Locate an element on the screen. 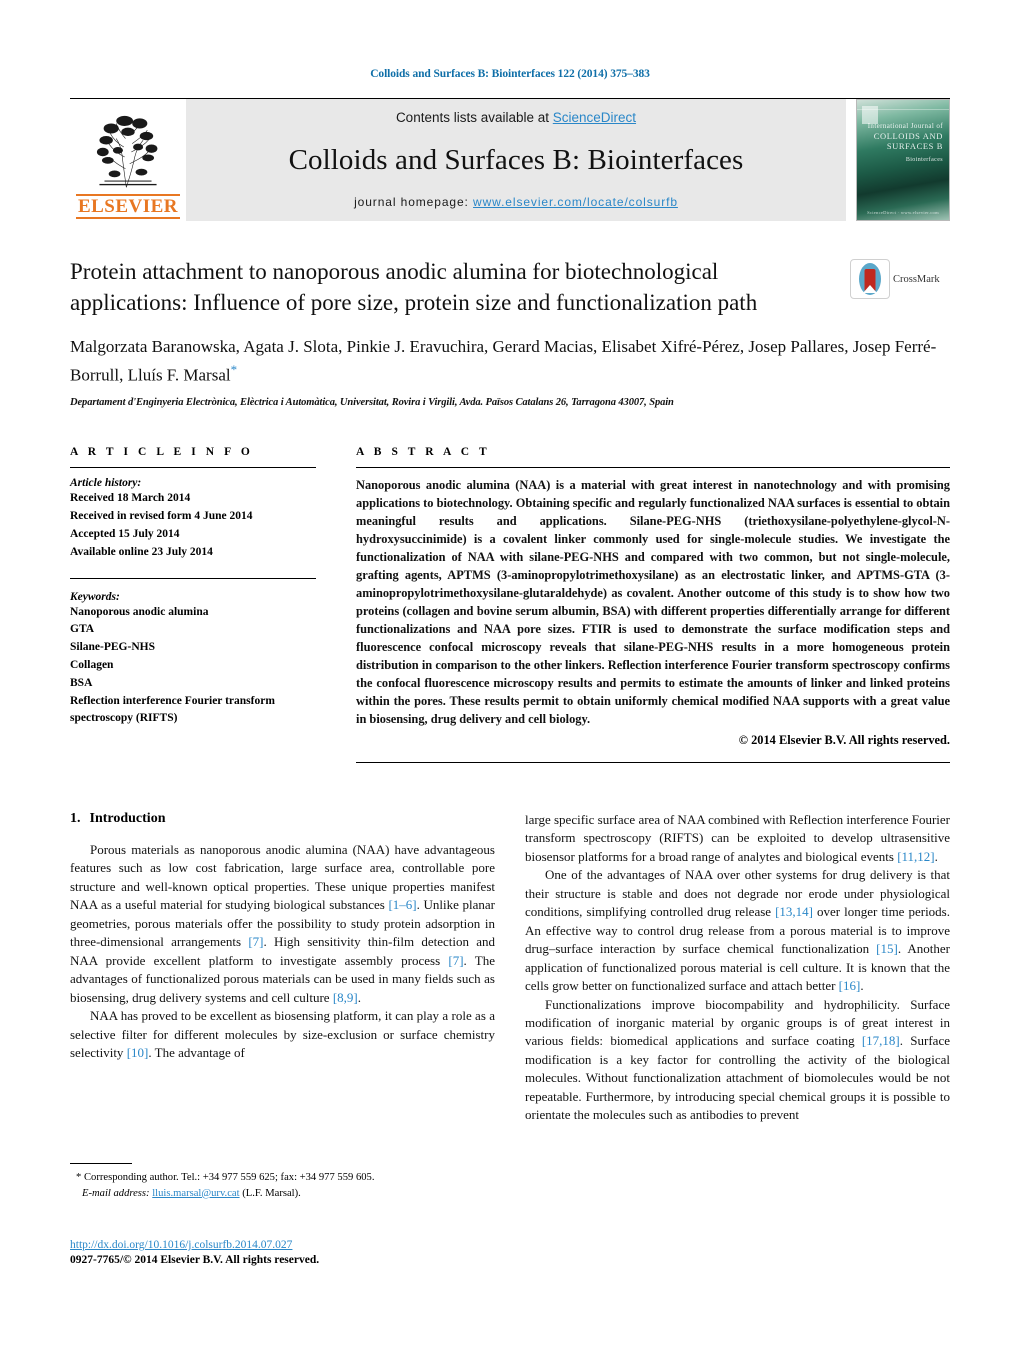  keyword-item: Nanoporous anodic alumina is located at coordinates (139, 611).